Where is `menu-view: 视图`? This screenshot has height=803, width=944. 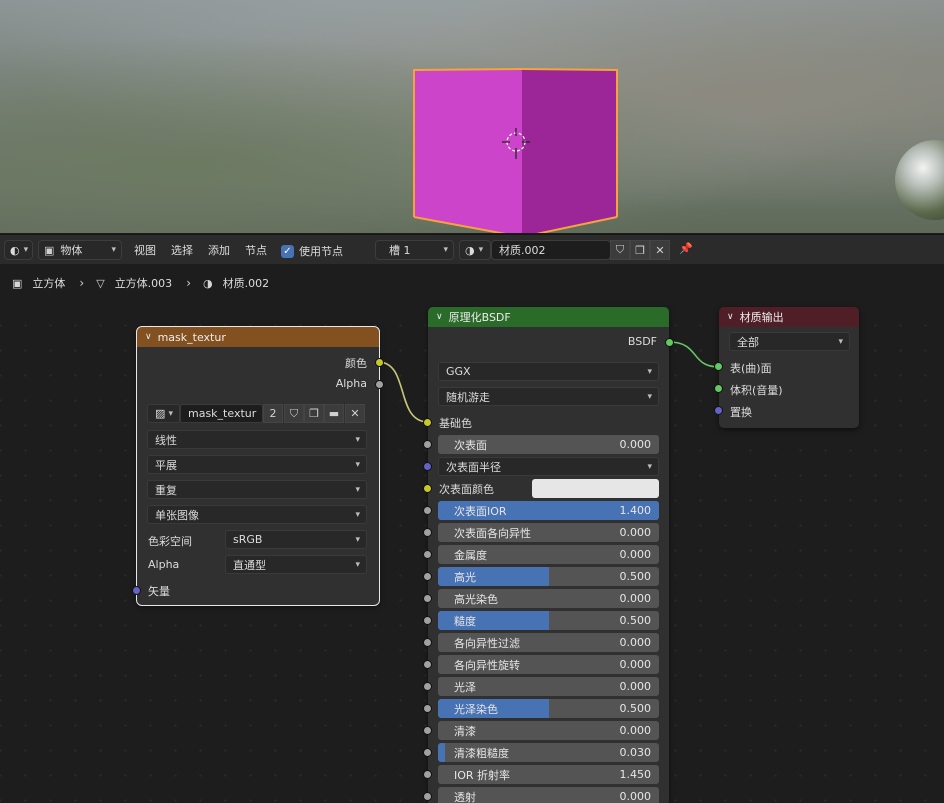
menu-view: 视图 is located at coordinates (145, 250).